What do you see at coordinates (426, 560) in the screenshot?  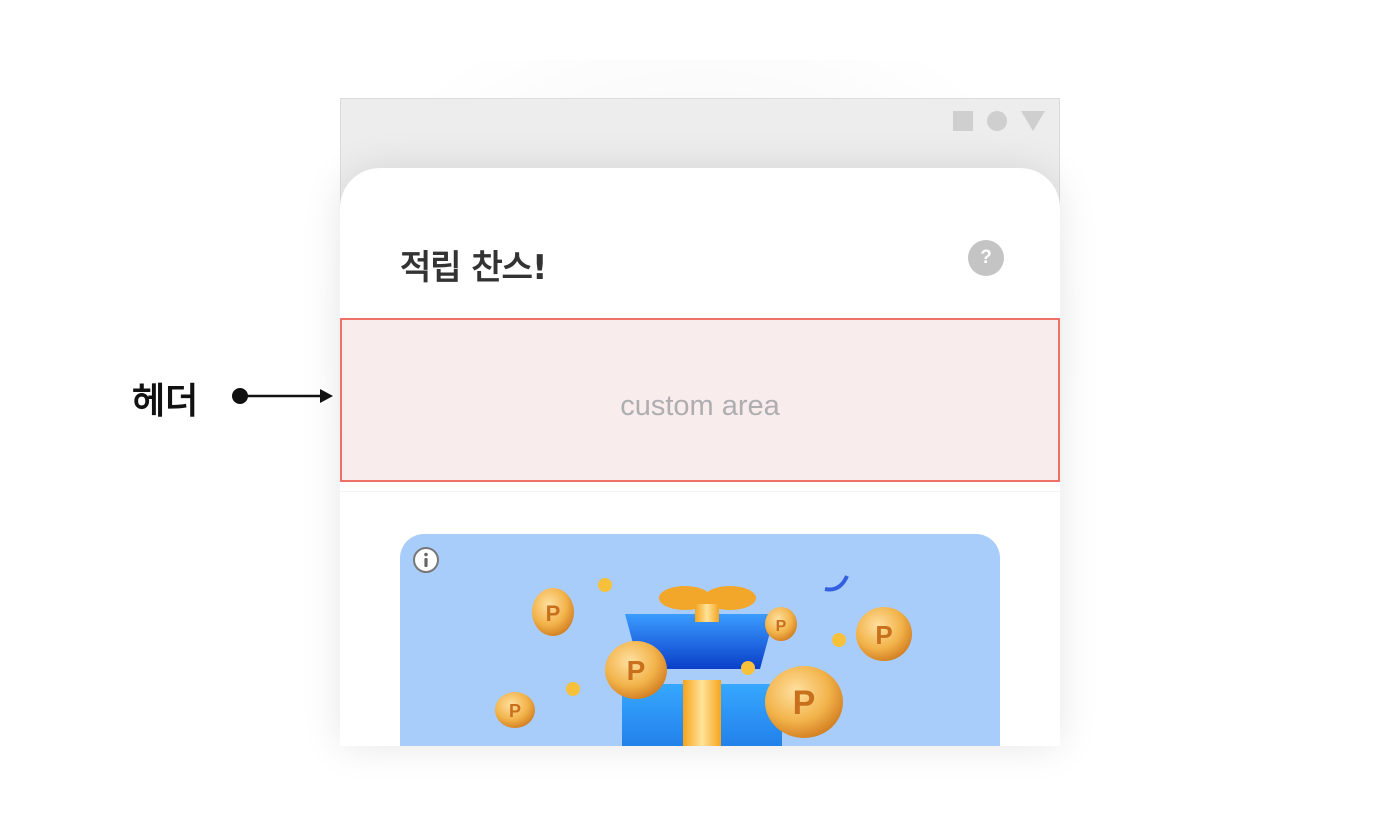 I see `info-icon` at bounding box center [426, 560].